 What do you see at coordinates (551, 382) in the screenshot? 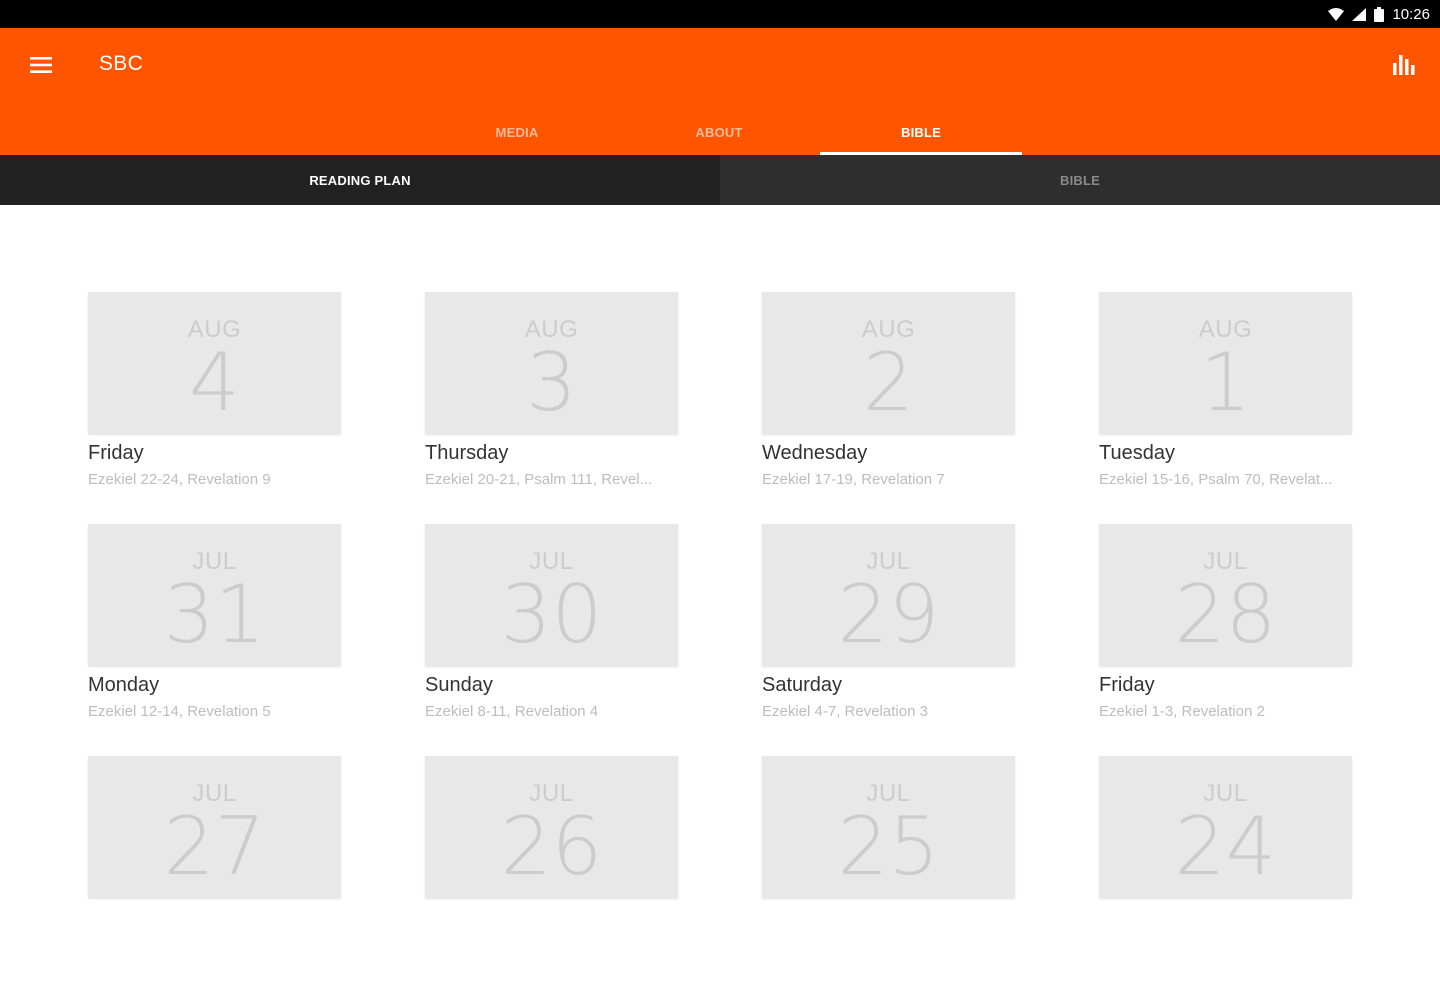
I see `date-day: 3` at bounding box center [551, 382].